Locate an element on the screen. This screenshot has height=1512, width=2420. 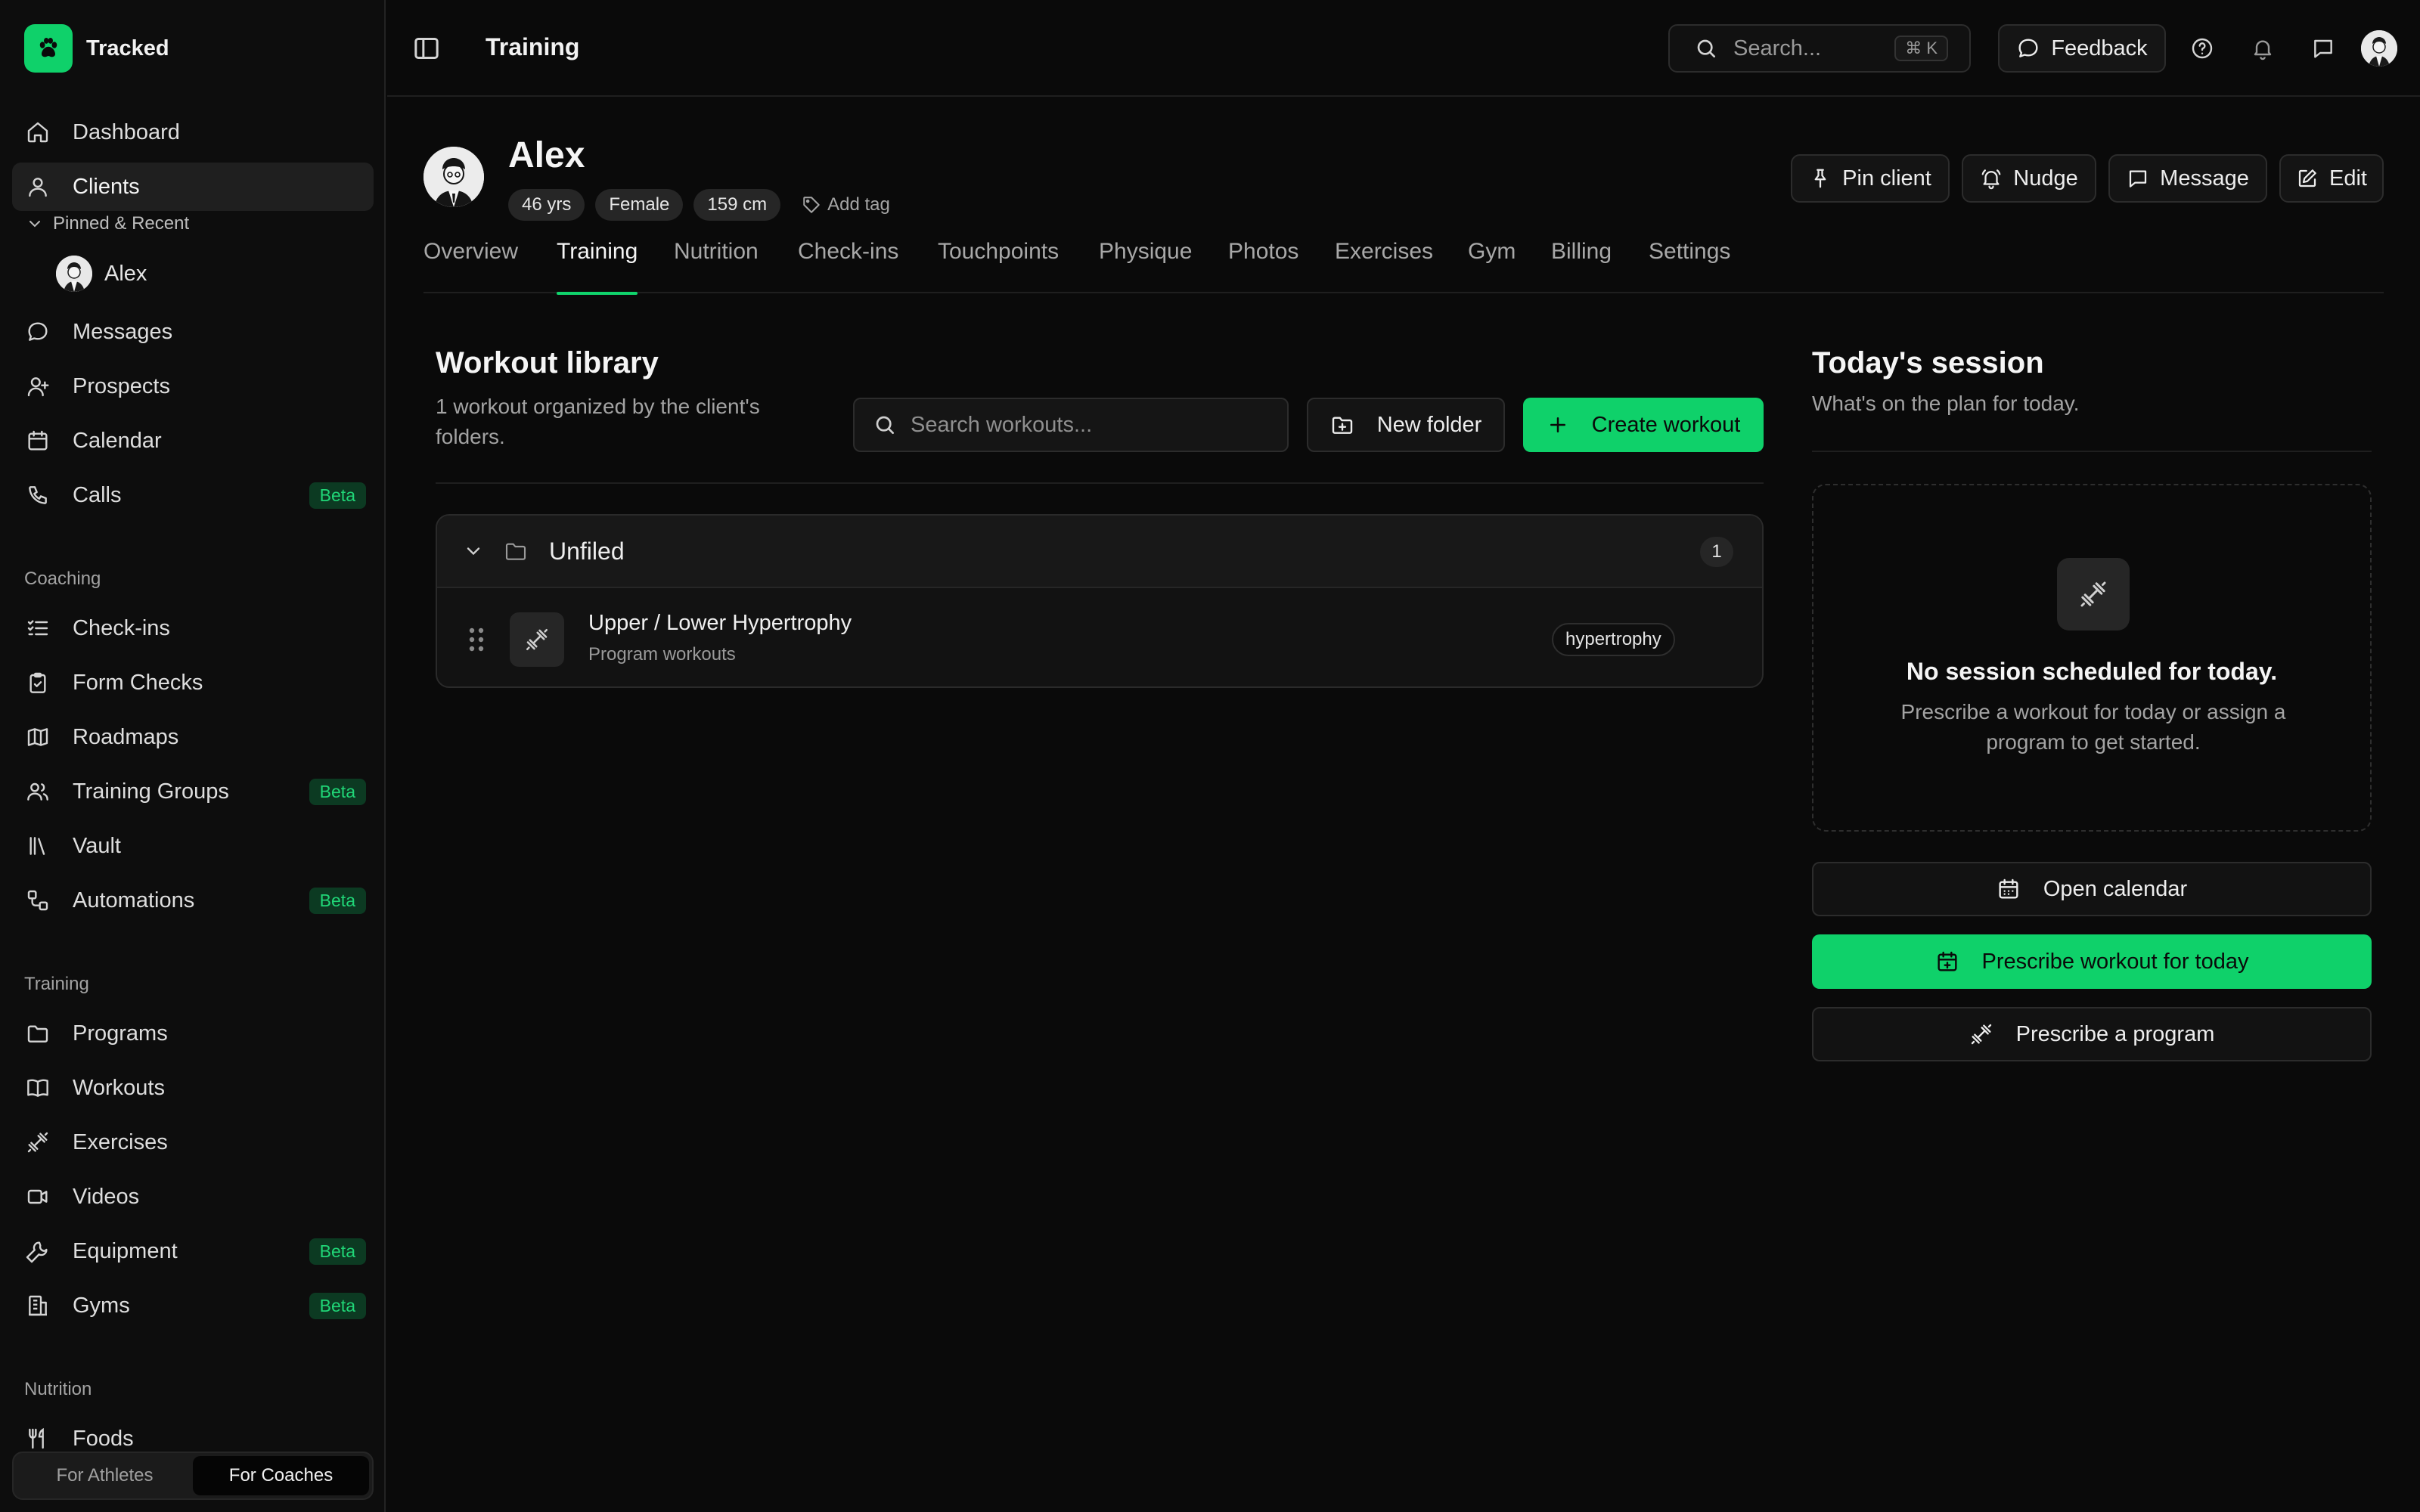
sidebar-item-workouts: Workouts is located at coordinates (193, 1088).